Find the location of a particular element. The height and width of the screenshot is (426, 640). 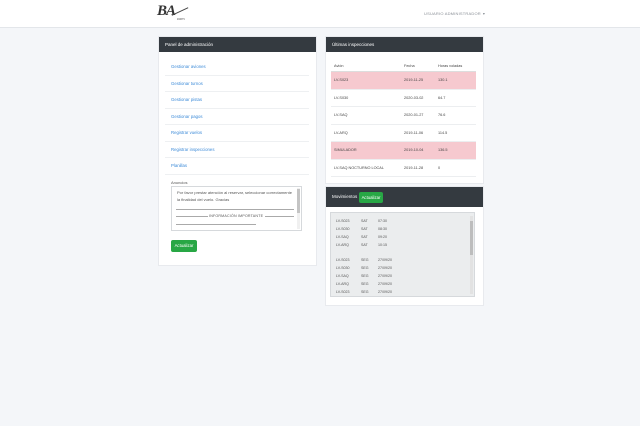

col-header-fecha: Fecha is located at coordinates (409, 66).